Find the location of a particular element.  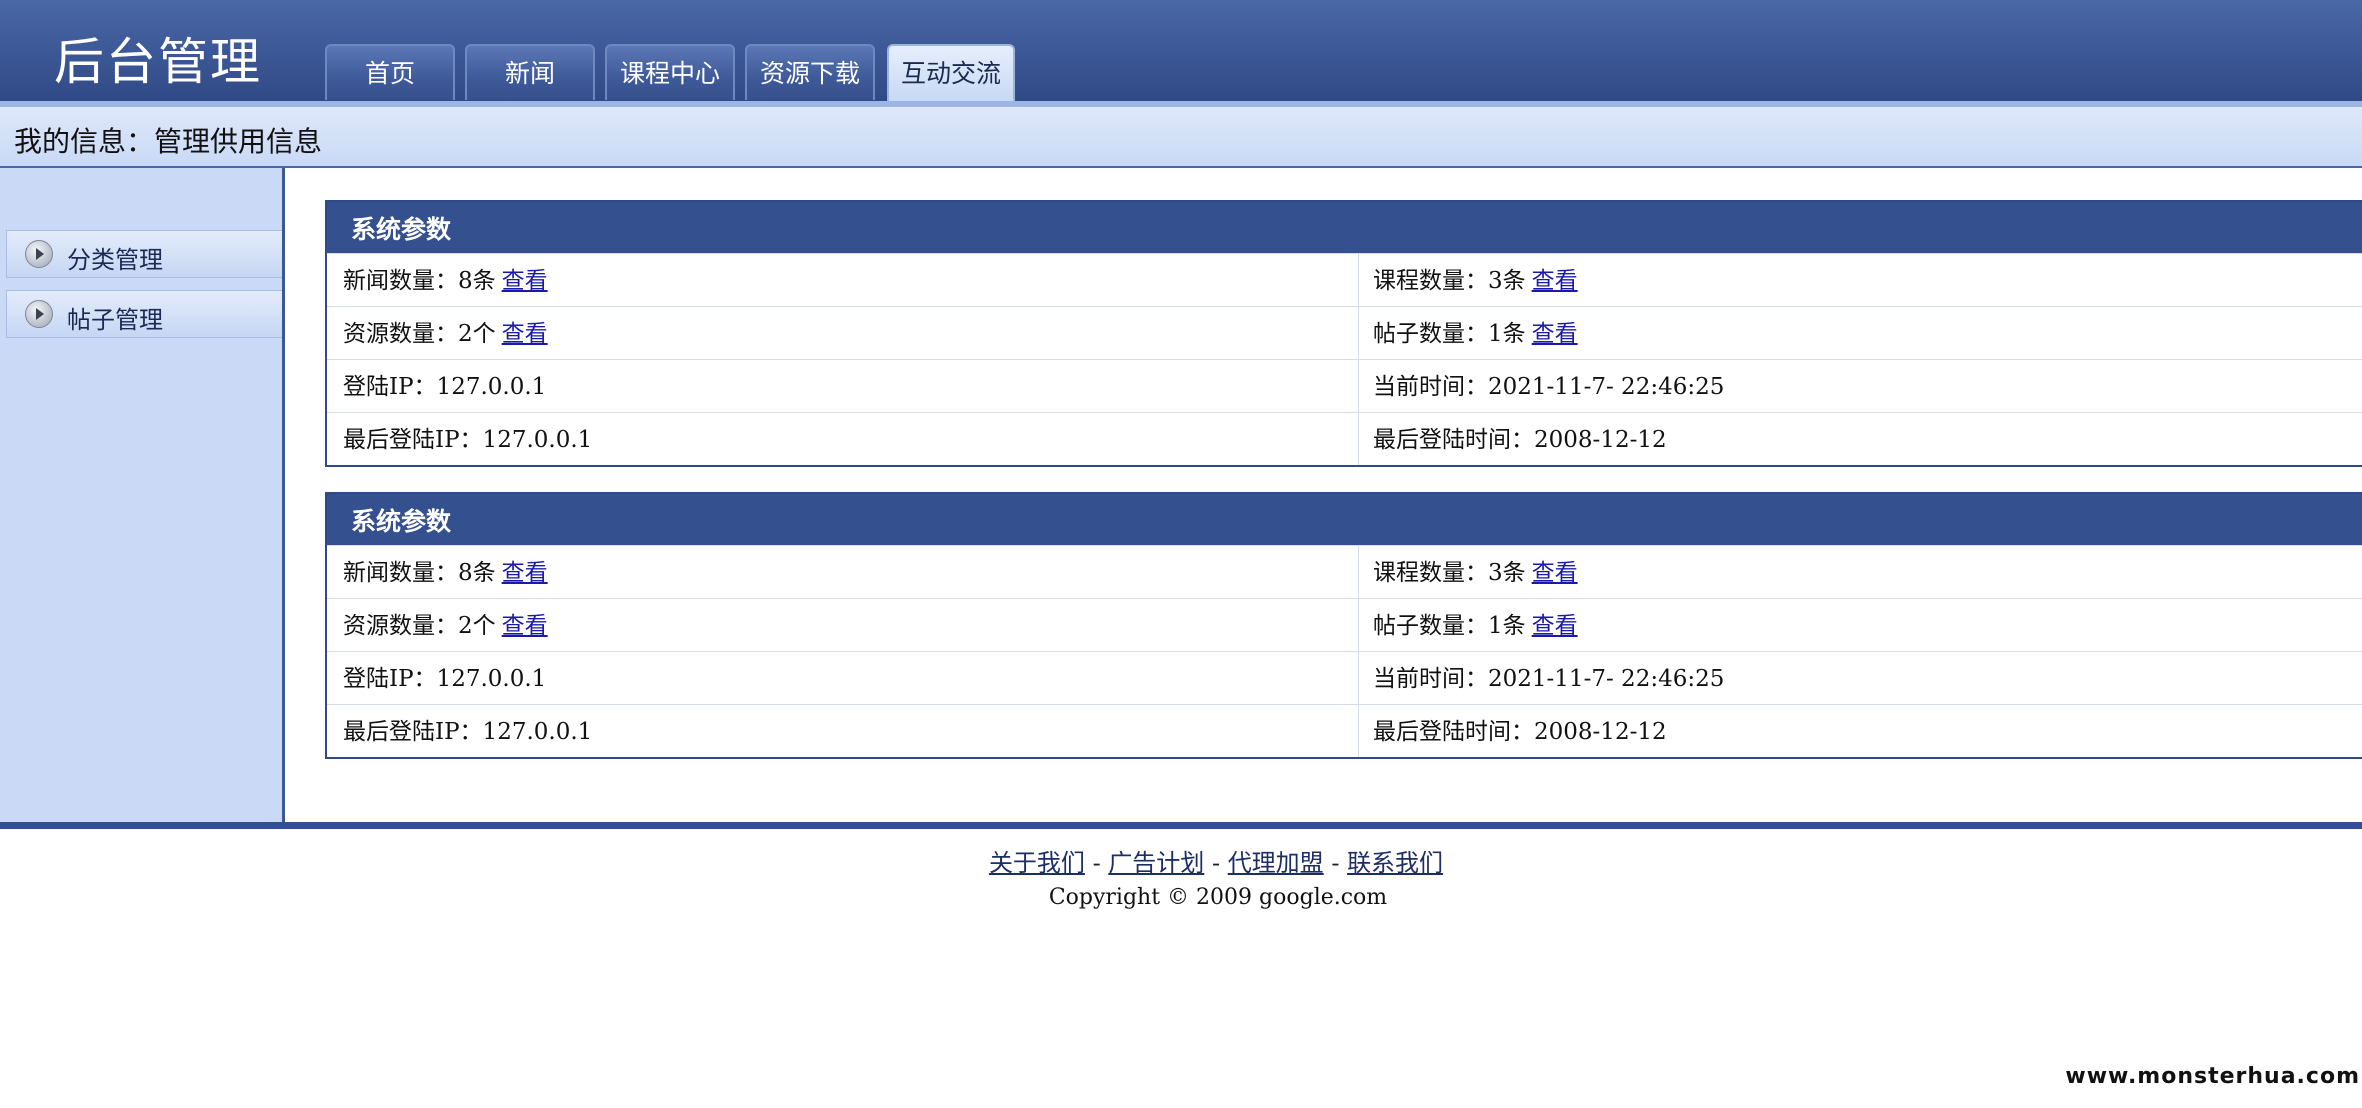

footer-link-contact: 联系我们 is located at coordinates (1395, 863).